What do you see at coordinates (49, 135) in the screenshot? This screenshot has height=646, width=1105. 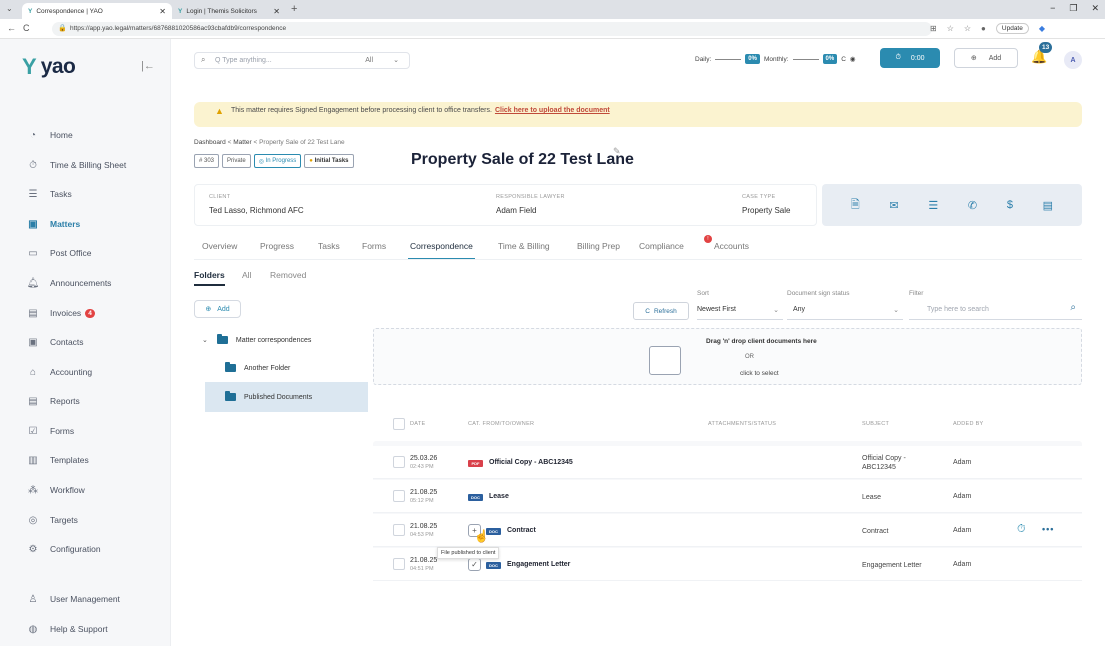 I see `sidebar-item-home: ◔ Home` at bounding box center [49, 135].